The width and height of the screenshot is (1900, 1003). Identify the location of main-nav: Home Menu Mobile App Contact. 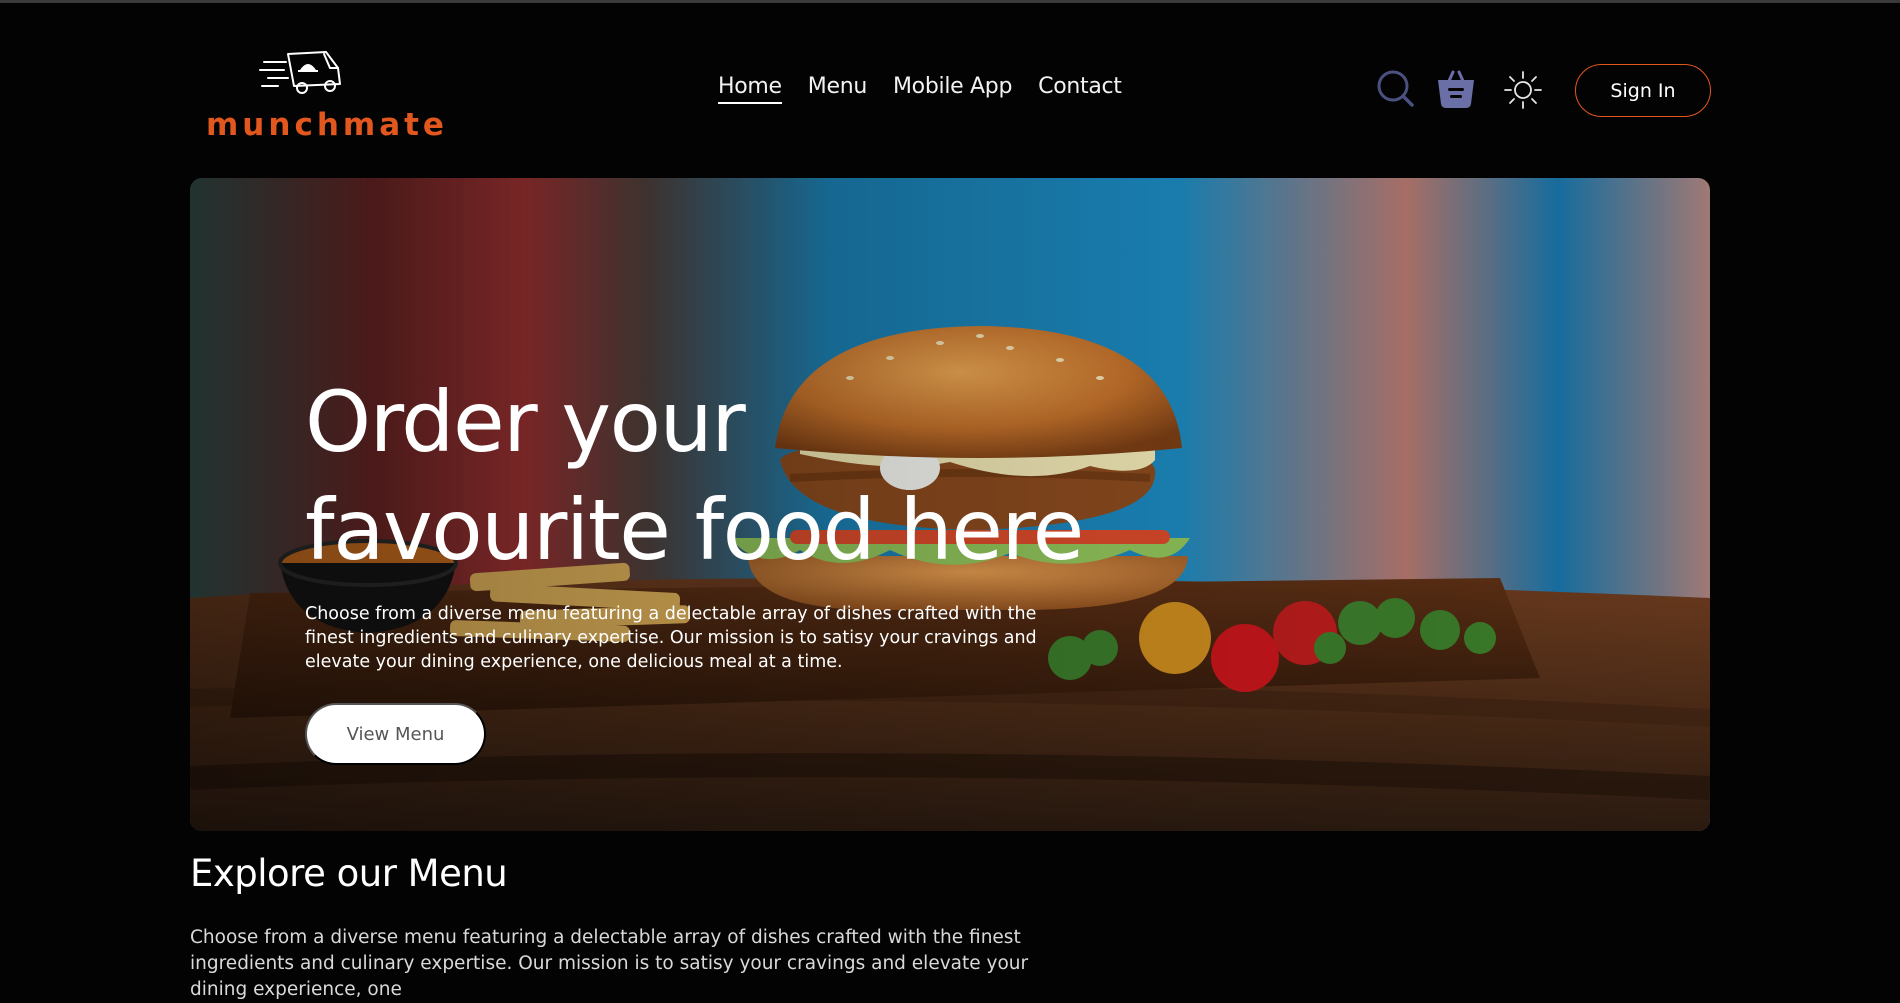
(920, 89).